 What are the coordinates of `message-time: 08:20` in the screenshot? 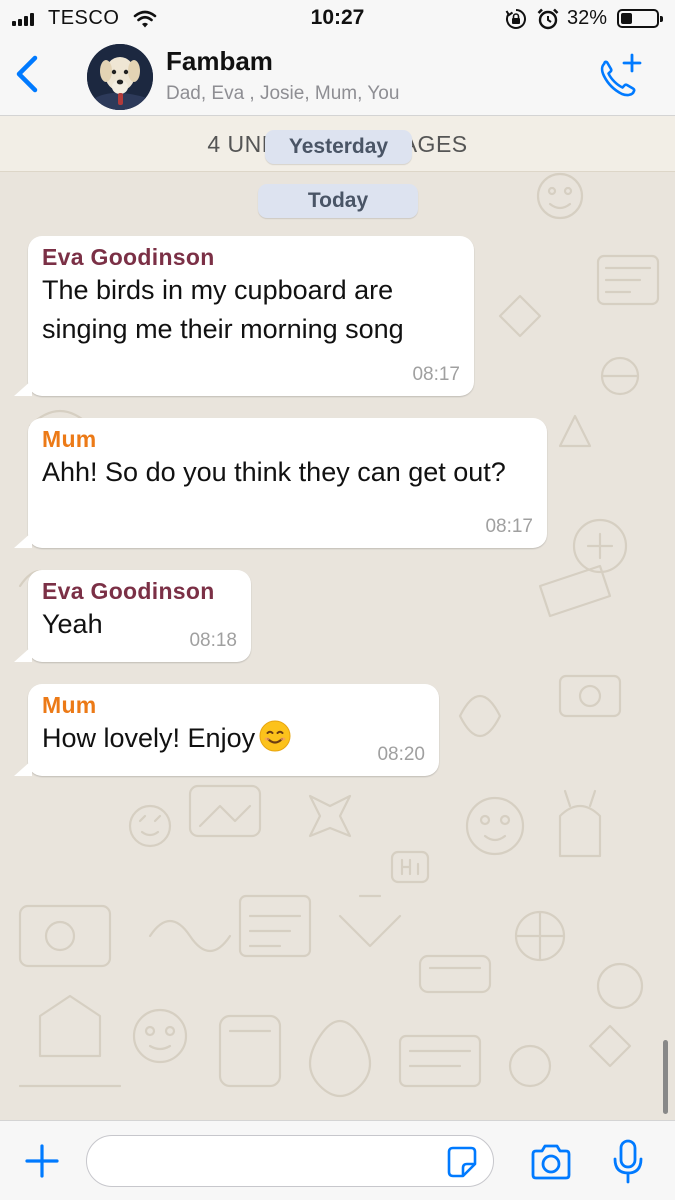 It's located at (401, 754).